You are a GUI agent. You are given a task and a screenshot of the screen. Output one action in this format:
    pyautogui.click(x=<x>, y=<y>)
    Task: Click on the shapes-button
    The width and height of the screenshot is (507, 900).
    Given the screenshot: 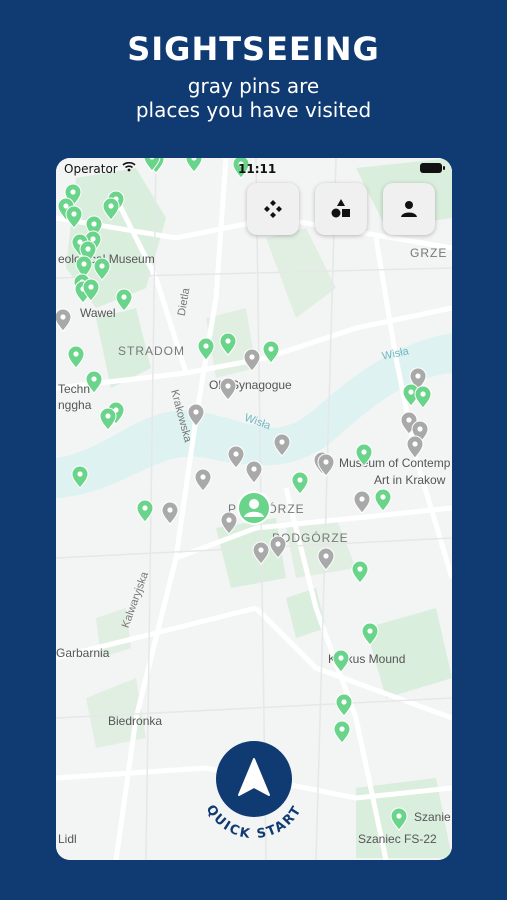 What is the action you would take?
    pyautogui.click(x=341, y=209)
    